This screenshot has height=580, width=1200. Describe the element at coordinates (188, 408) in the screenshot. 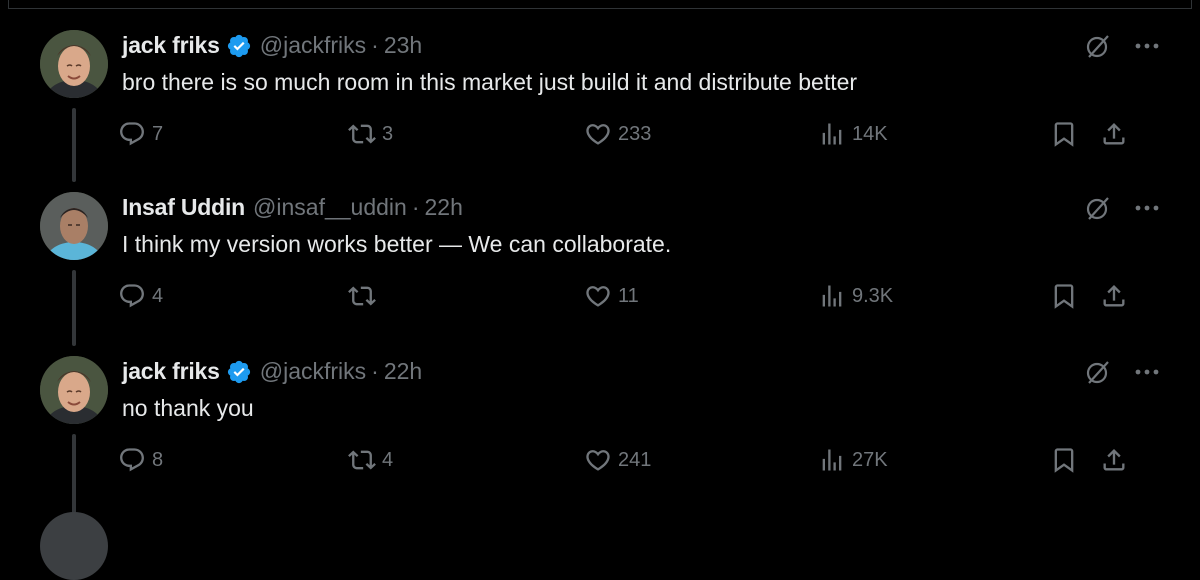

I see `tweet-text: no thank you` at that location.